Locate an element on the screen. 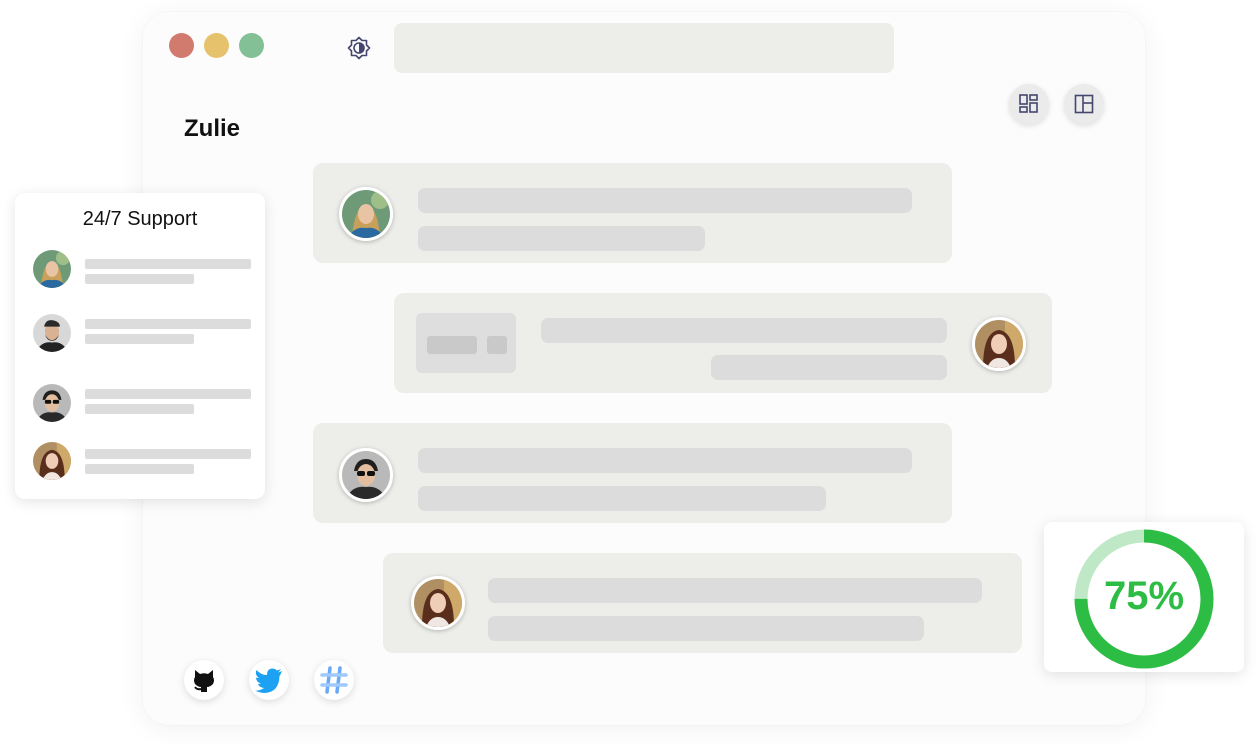 Image resolution: width=1259 pixels, height=744 pixels. progress-label: 75% is located at coordinates (1144, 596).